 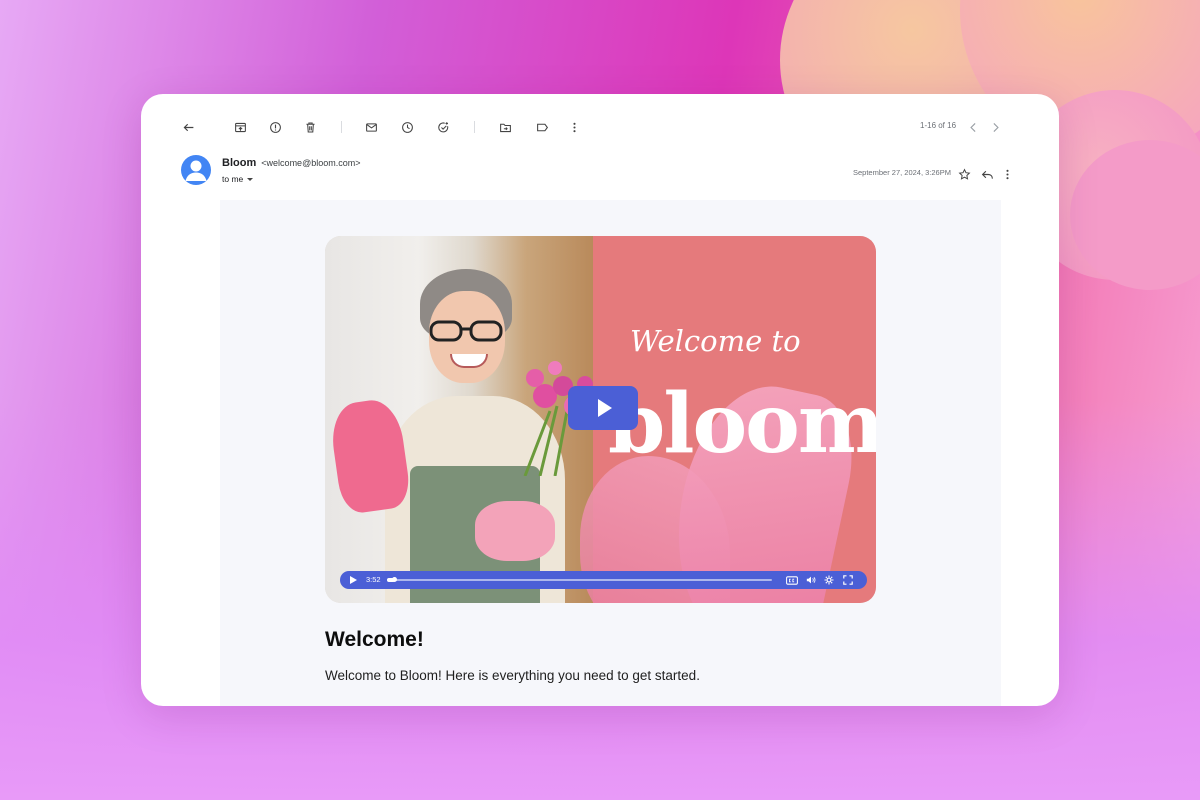 What do you see at coordinates (902, 172) in the screenshot?
I see `email-date: September 27, 2024, 3:26PM` at bounding box center [902, 172].